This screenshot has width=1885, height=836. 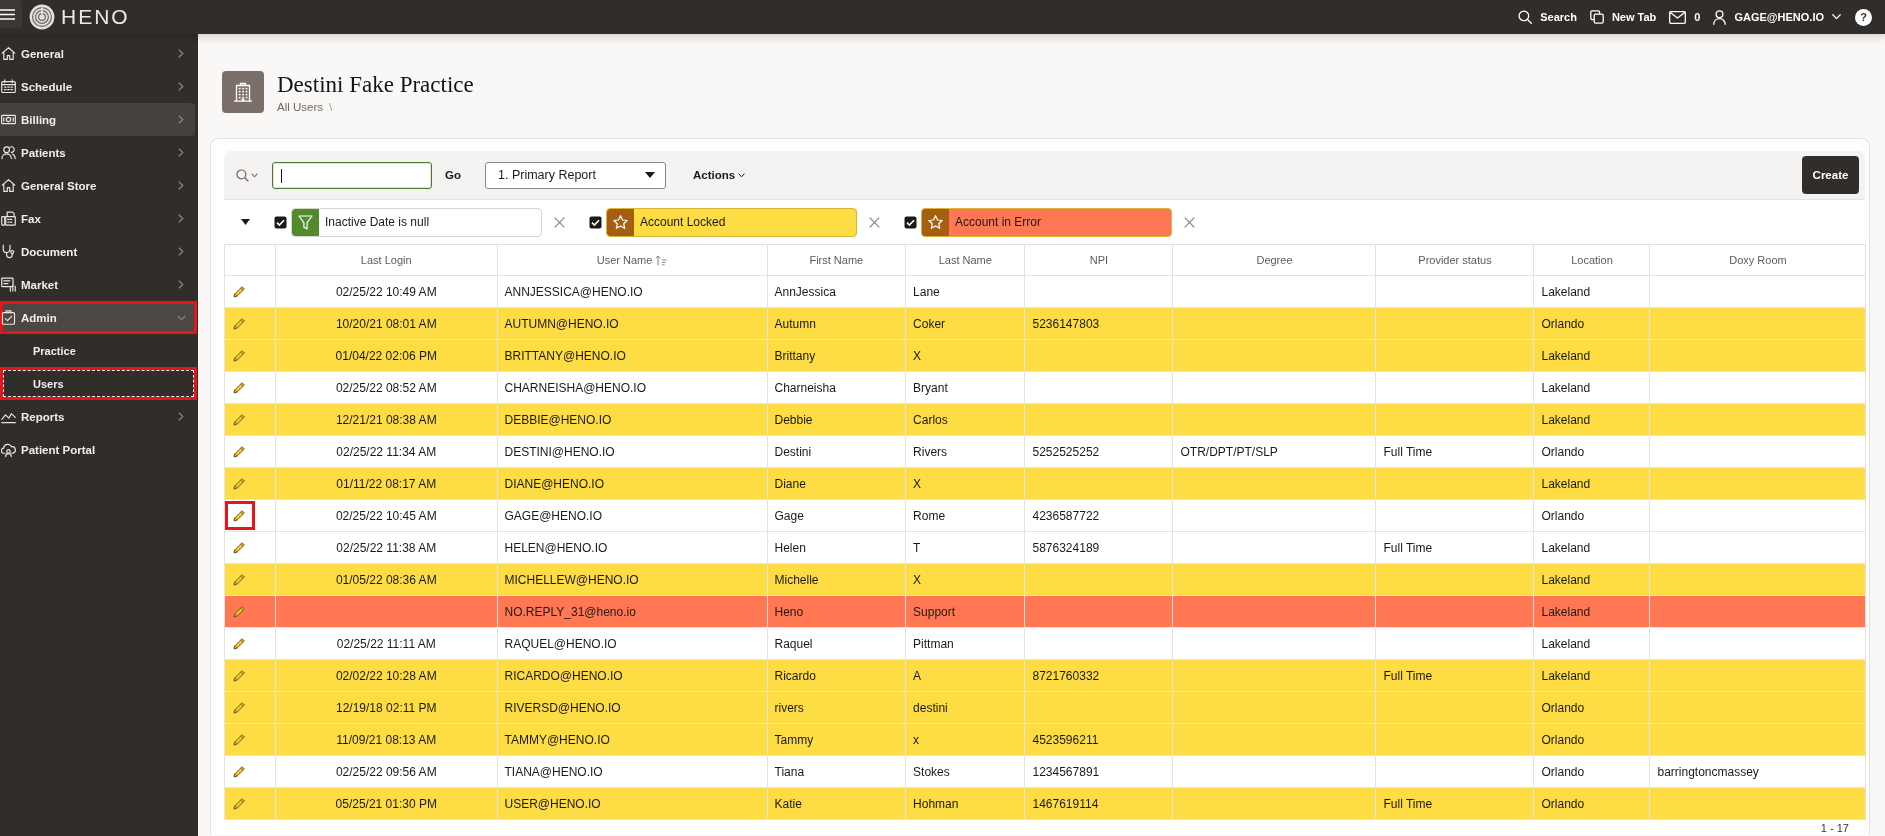 What do you see at coordinates (42, 17) in the screenshot?
I see `logo-icon` at bounding box center [42, 17].